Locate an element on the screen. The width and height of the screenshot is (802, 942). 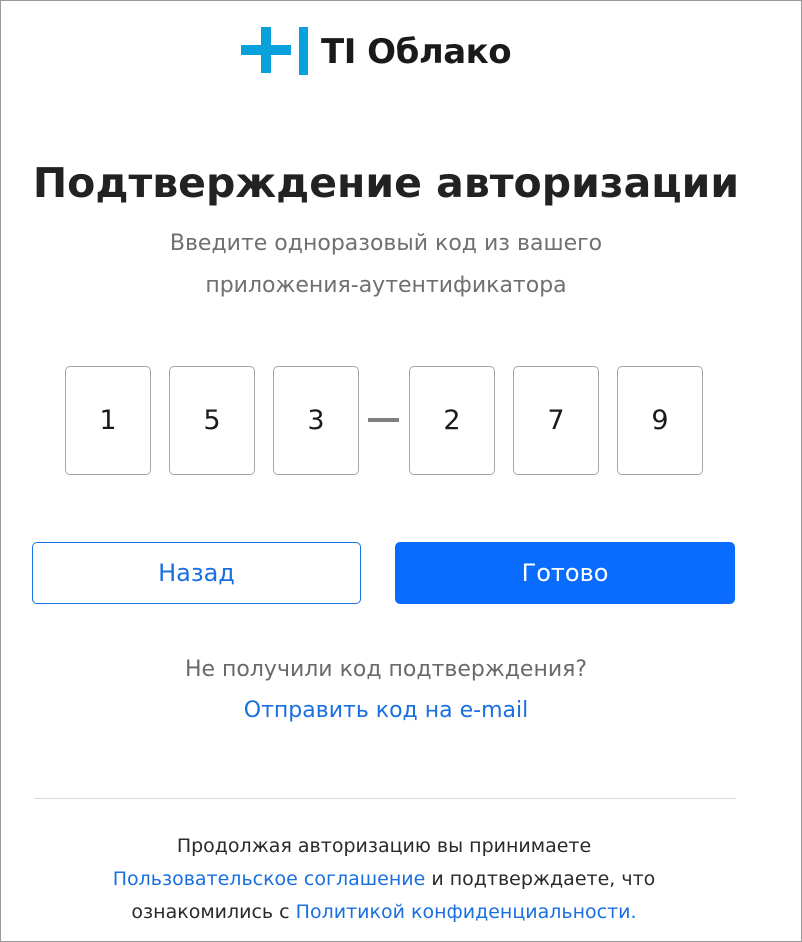
code-digit-input-1: 1 is located at coordinates (108, 420).